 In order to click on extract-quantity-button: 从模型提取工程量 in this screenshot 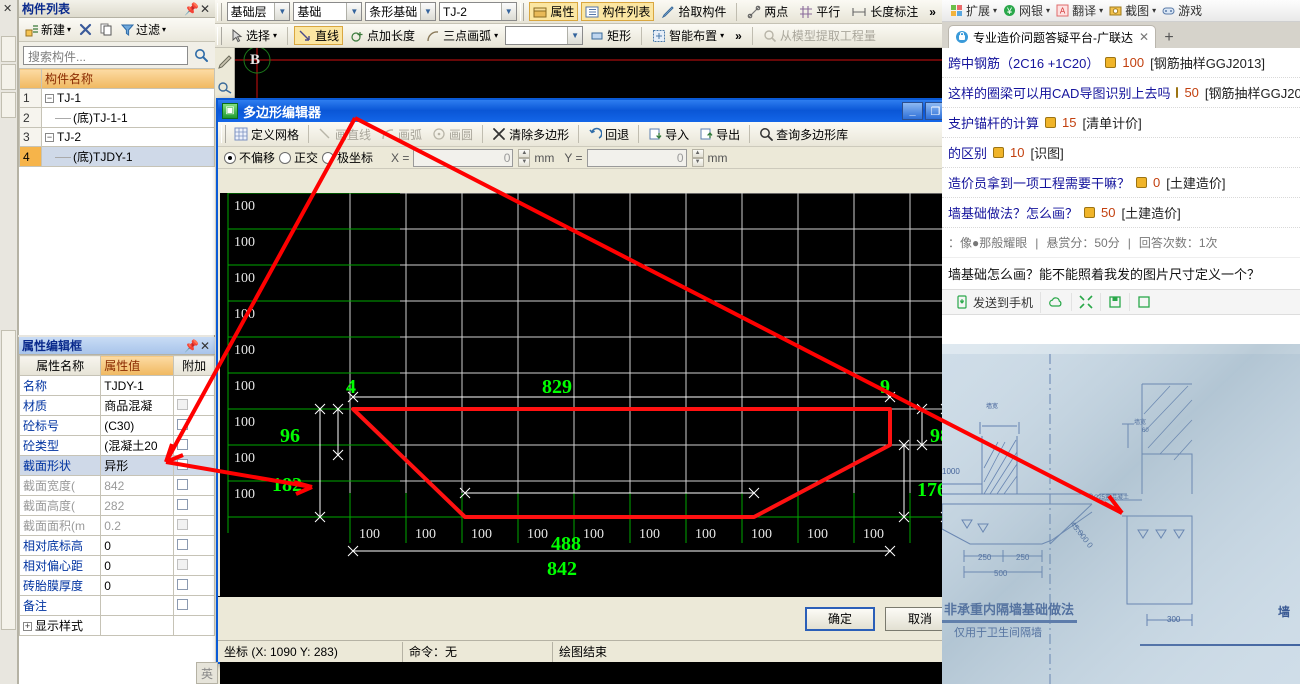, I will do `click(819, 35)`.